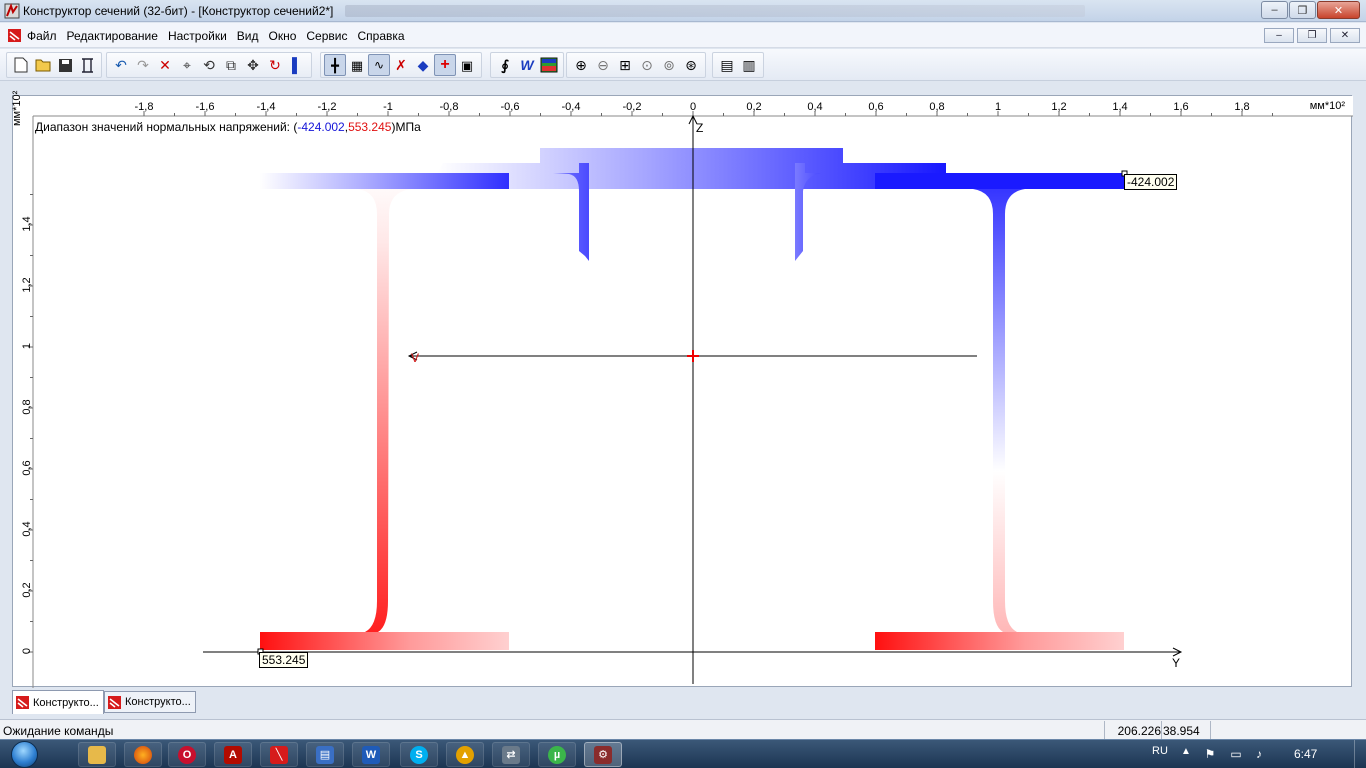 The height and width of the screenshot is (768, 1366). Describe the element at coordinates (1274, 10) in the screenshot. I see `minimize-button: –` at that location.